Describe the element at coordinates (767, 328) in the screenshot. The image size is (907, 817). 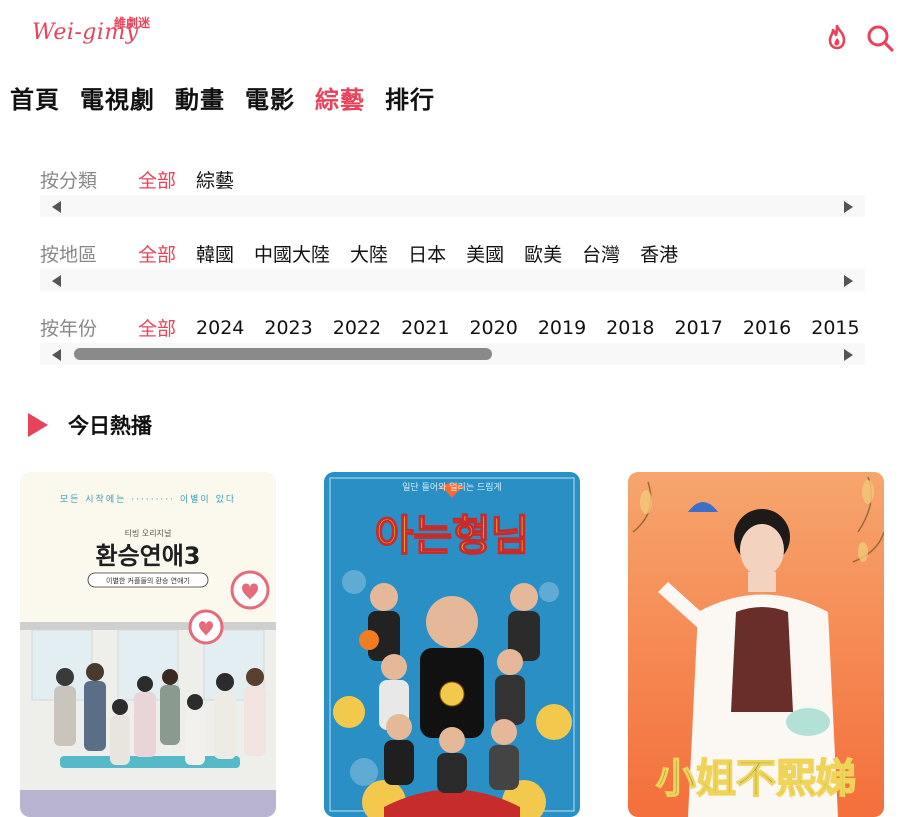
I see `filter-option: 2016` at that location.